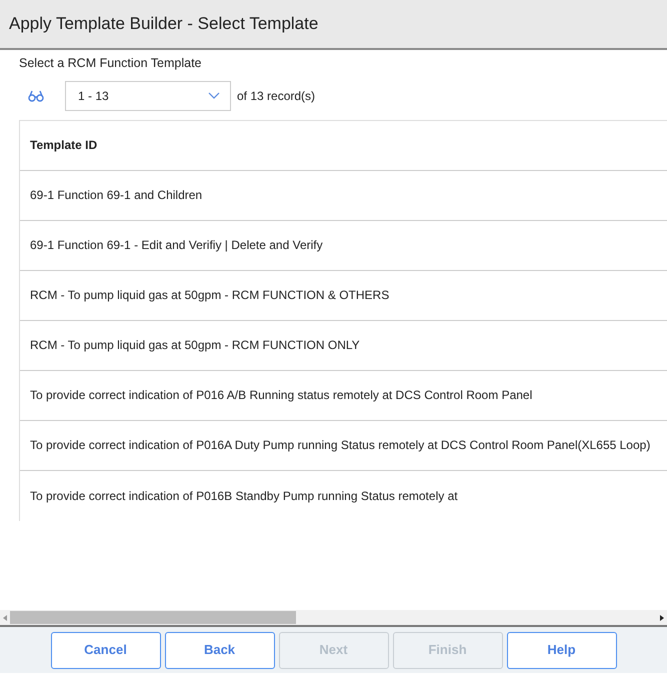 The image size is (667, 675). What do you see at coordinates (343, 495) in the screenshot?
I see `table-cell: To provide correct indication of P016B Standby Pump running Status remotely at` at bounding box center [343, 495].